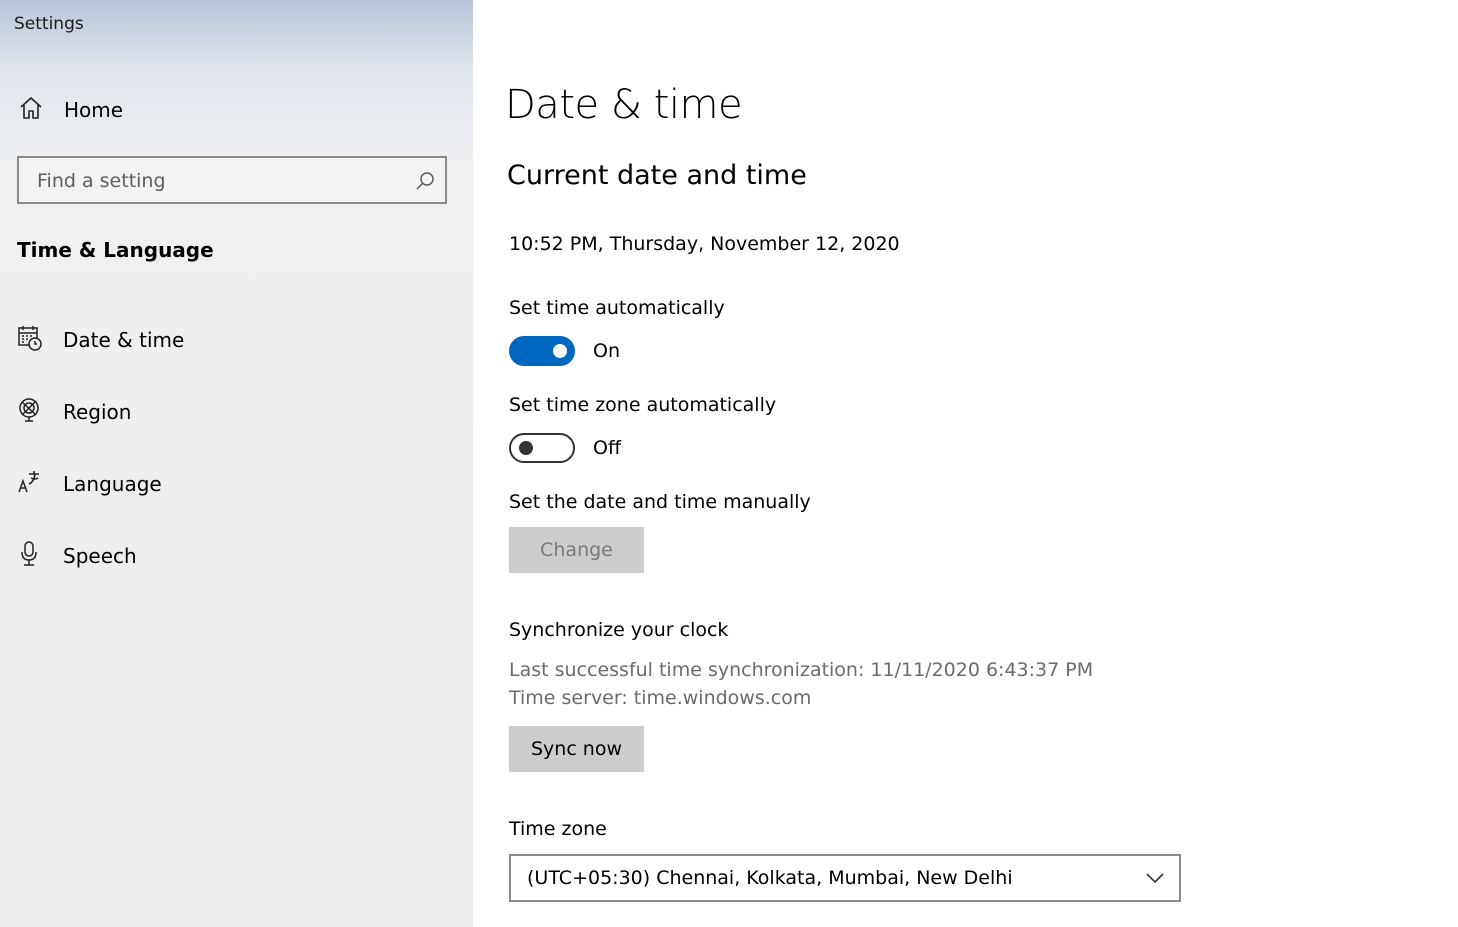 The width and height of the screenshot is (1458, 927). Describe the element at coordinates (617, 308) in the screenshot. I see `set-time-auto-label: Set time automatically` at that location.